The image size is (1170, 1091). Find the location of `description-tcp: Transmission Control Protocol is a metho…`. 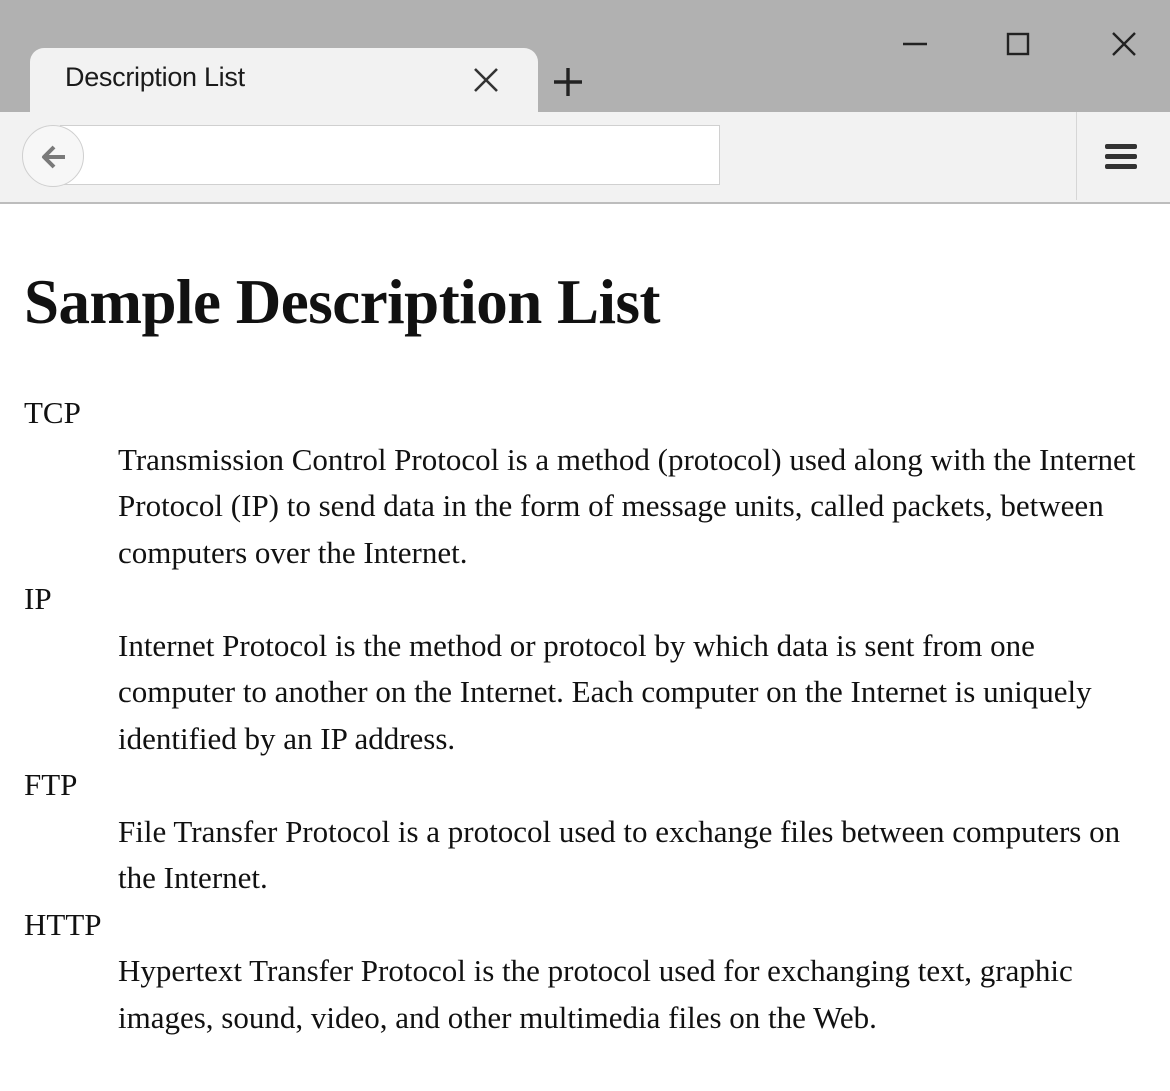

description-tcp: Transmission Control Protocol is a metho… is located at coordinates (627, 505).